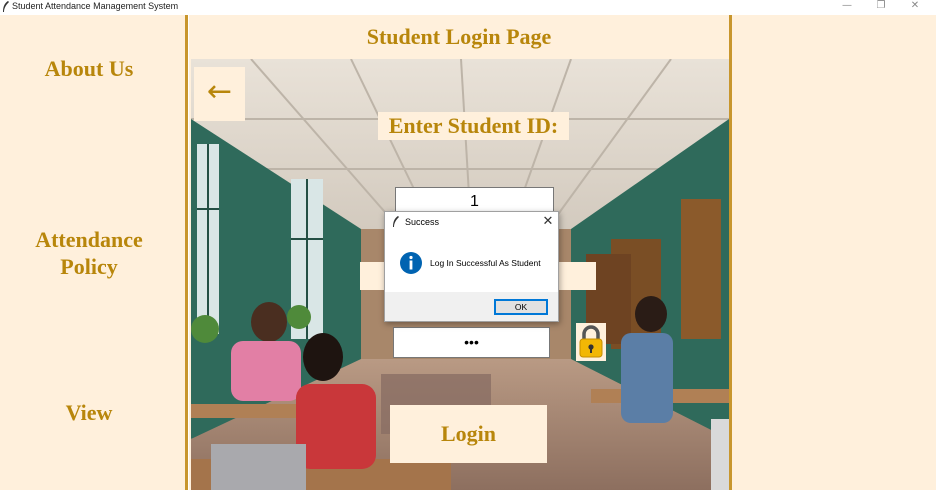 This screenshot has height=490, width=936. I want to click on sidebar-item-view: View, so click(89, 412).